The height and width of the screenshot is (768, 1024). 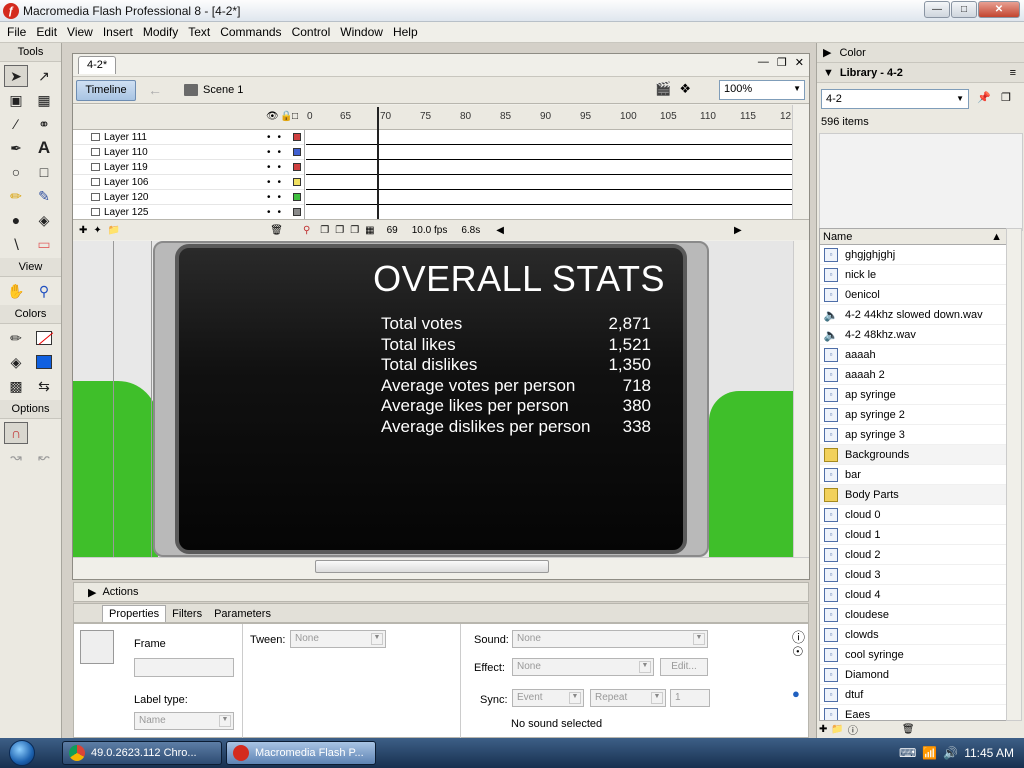 What do you see at coordinates (44, 386) in the screenshot?
I see `swap-colors-icon: ⇆` at bounding box center [44, 386].